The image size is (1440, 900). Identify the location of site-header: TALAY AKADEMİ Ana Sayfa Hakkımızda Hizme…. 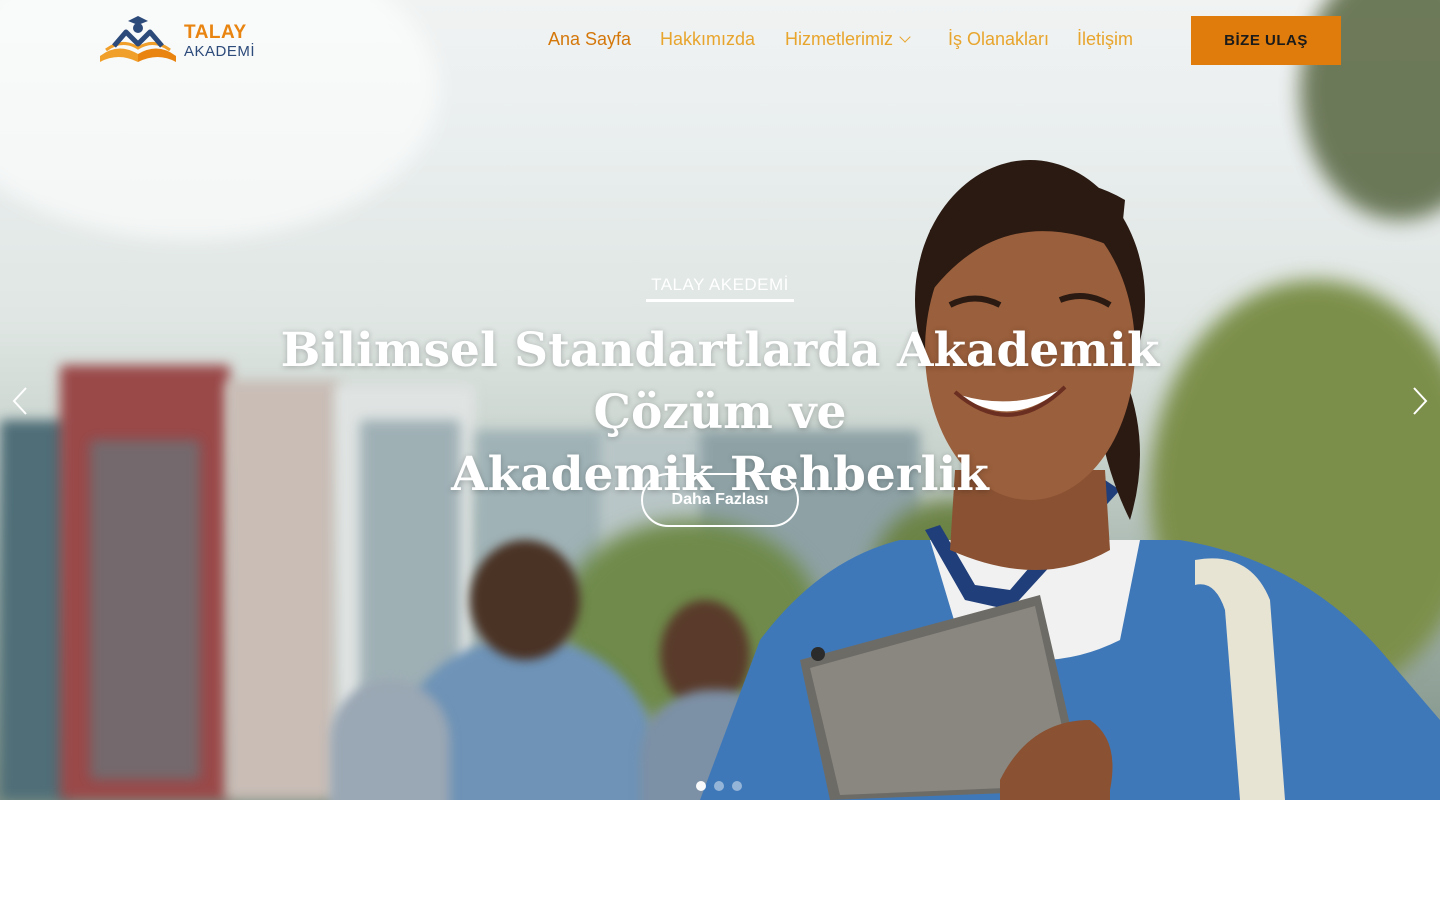
(720, 40).